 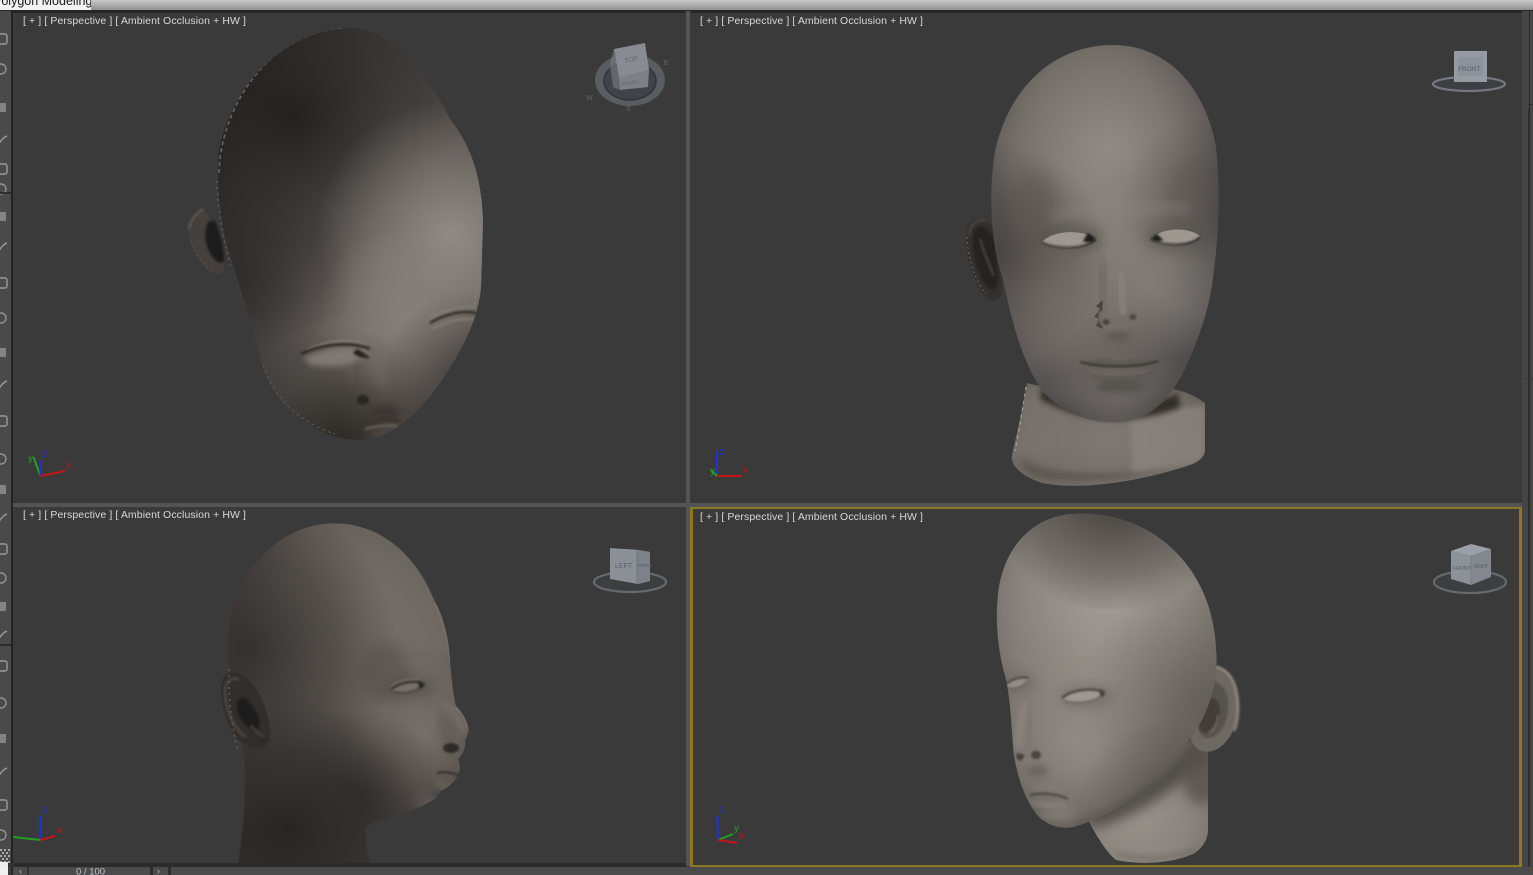 I want to click on svg-text: W, so click(x=589, y=98).